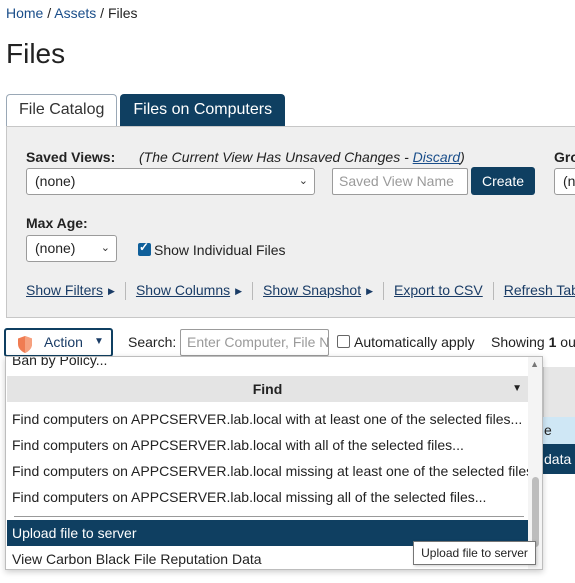 The height and width of the screenshot is (583, 575). I want to click on saved-views-label: Saved Views:, so click(71, 157).